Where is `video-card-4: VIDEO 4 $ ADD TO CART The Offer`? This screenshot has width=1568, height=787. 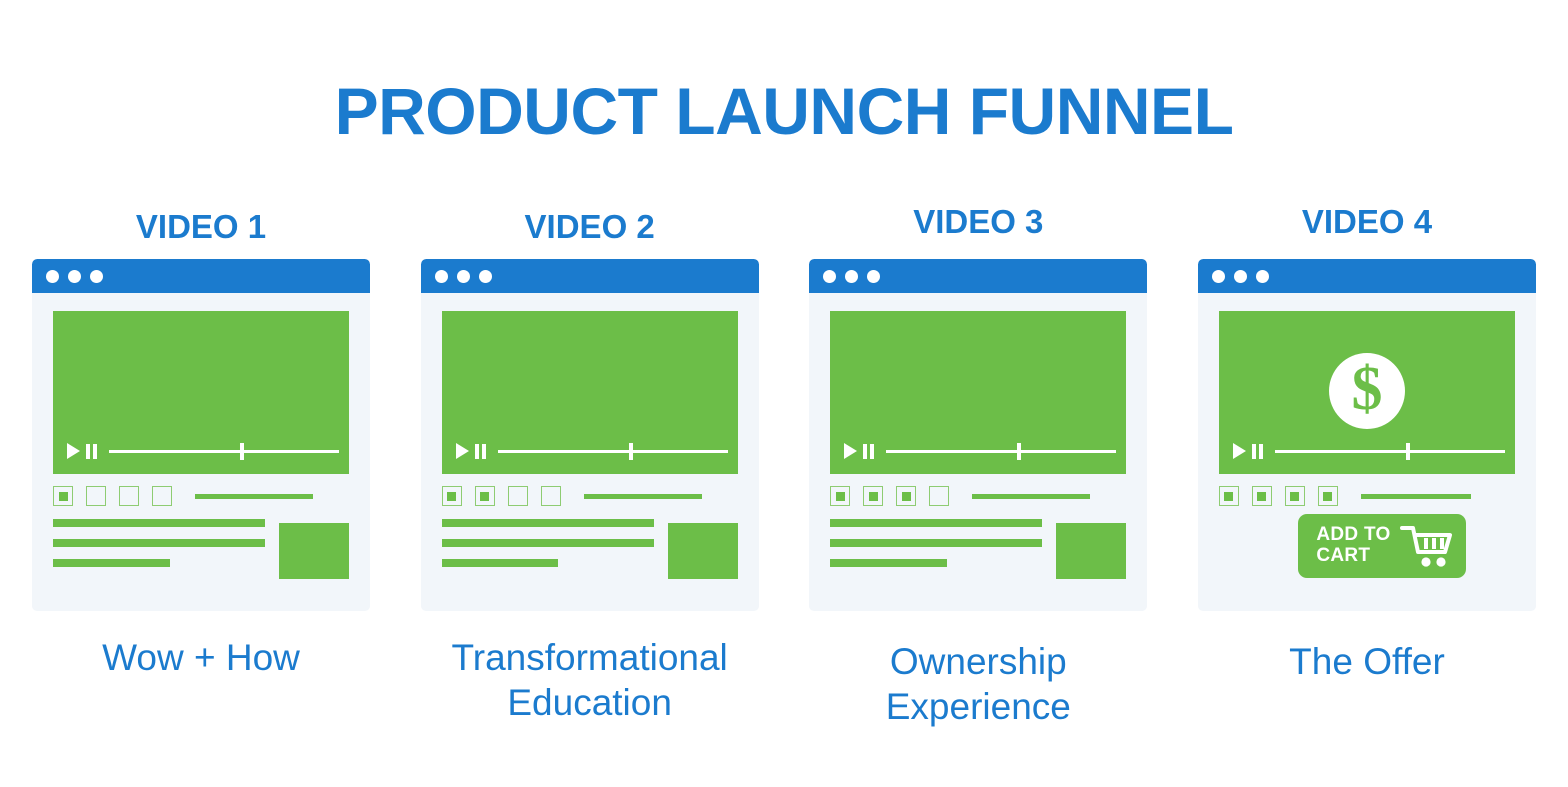 video-card-4: VIDEO 4 $ ADD TO CART The Offer is located at coordinates (1366, 444).